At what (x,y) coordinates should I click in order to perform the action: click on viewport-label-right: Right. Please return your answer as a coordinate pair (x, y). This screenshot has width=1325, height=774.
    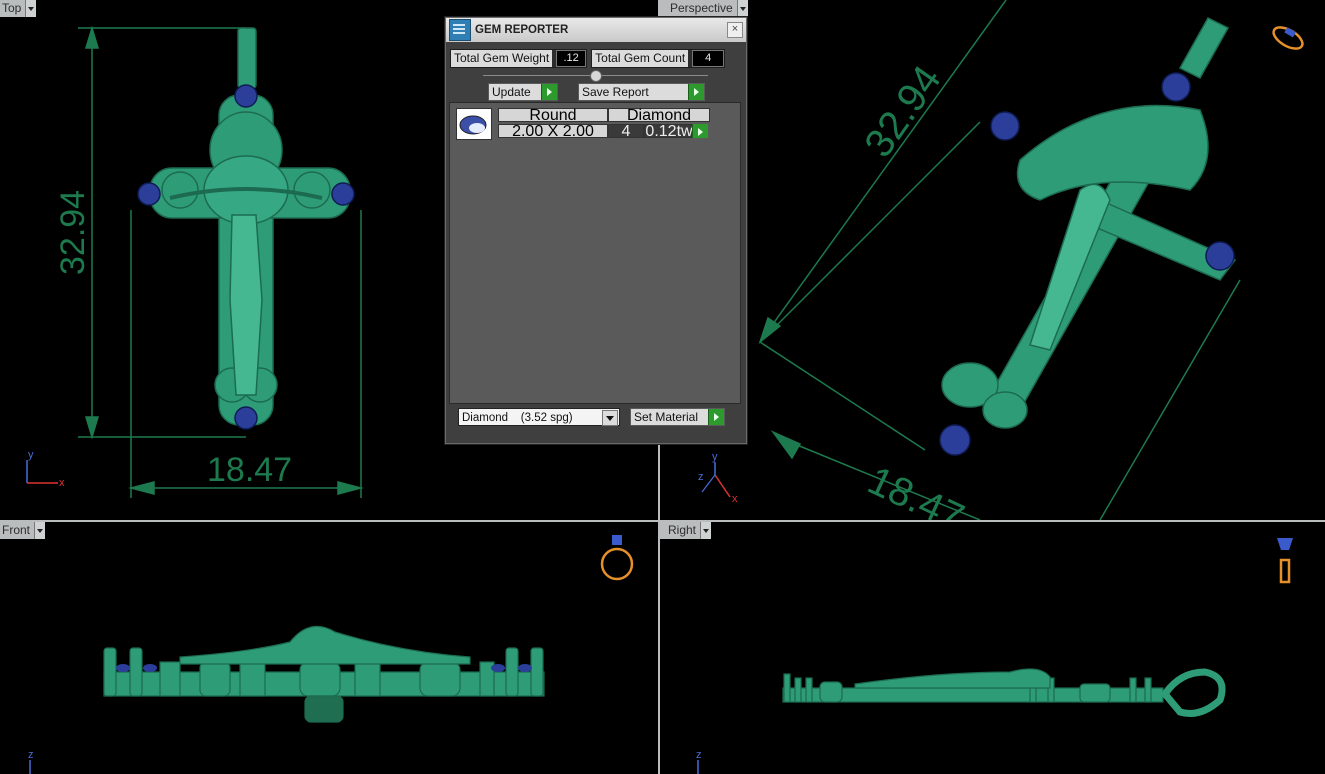
    Looking at the image, I should click on (686, 530).